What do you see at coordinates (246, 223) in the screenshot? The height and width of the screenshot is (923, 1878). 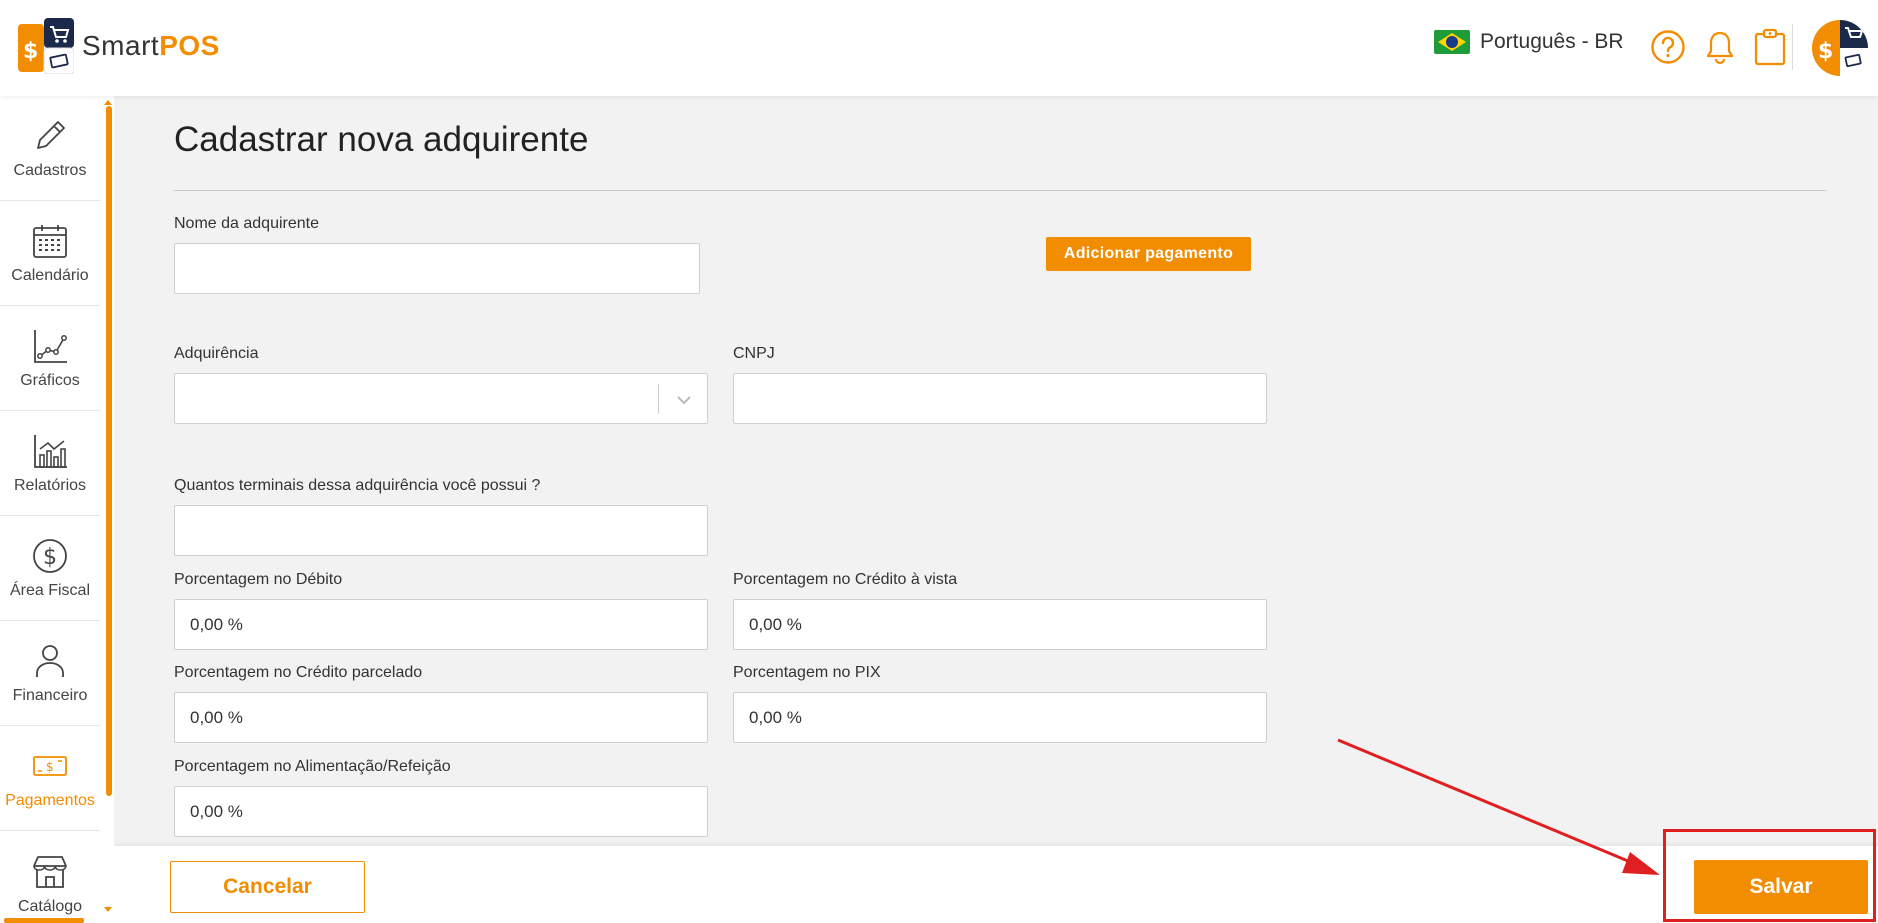 I see `nome-adquirente-label: Nome da adquirente` at bounding box center [246, 223].